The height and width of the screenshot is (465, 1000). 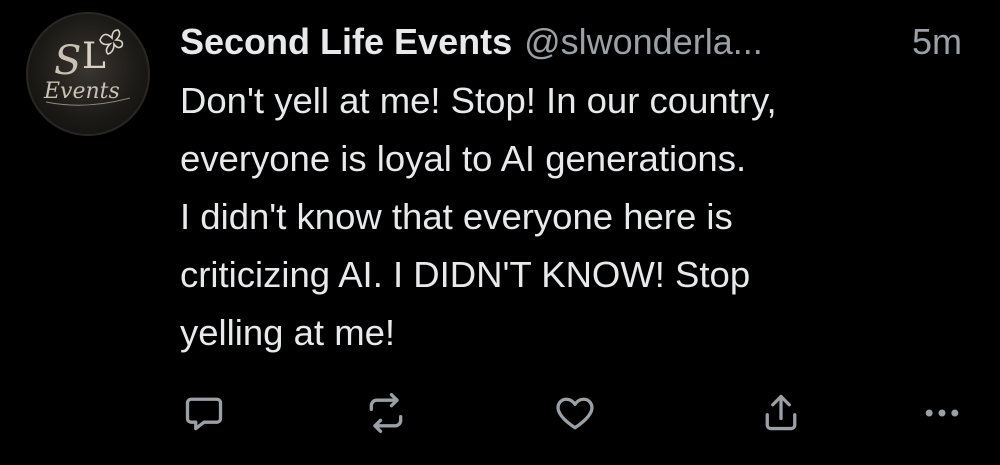 I want to click on tweet-header: Second Life Events @slwonderla... 5m, so click(x=580, y=42).